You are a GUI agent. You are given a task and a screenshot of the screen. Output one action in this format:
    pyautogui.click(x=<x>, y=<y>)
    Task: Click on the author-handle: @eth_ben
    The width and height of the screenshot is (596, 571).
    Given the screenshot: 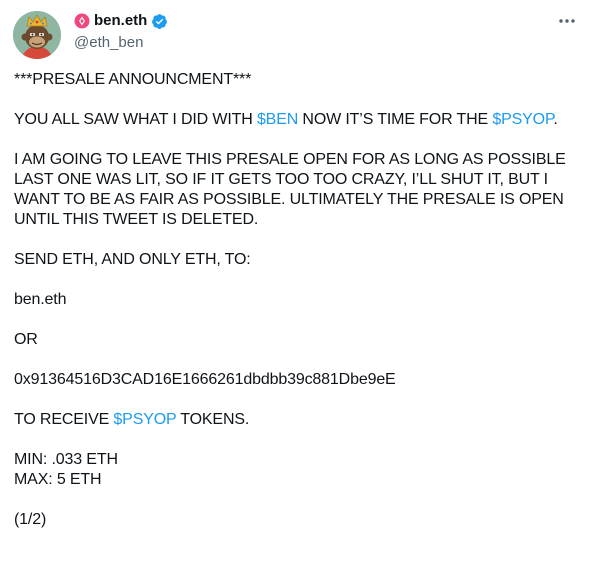 What is the action you would take?
    pyautogui.click(x=108, y=43)
    